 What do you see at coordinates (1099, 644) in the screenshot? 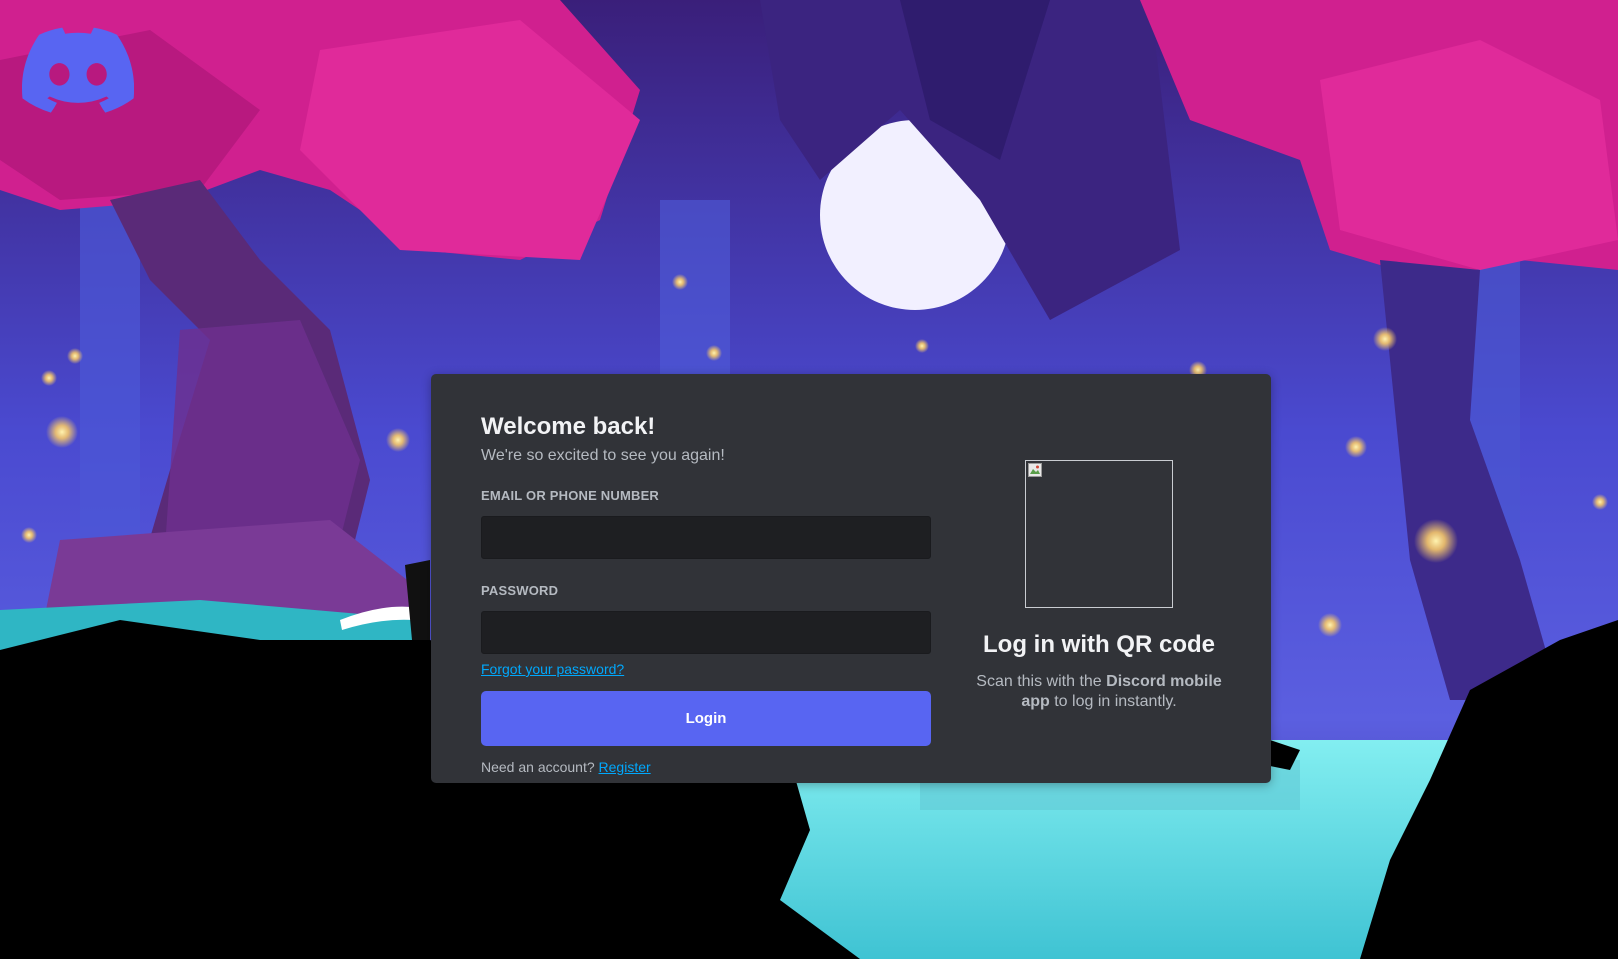
I see `qr-title: Log in with QR code` at bounding box center [1099, 644].